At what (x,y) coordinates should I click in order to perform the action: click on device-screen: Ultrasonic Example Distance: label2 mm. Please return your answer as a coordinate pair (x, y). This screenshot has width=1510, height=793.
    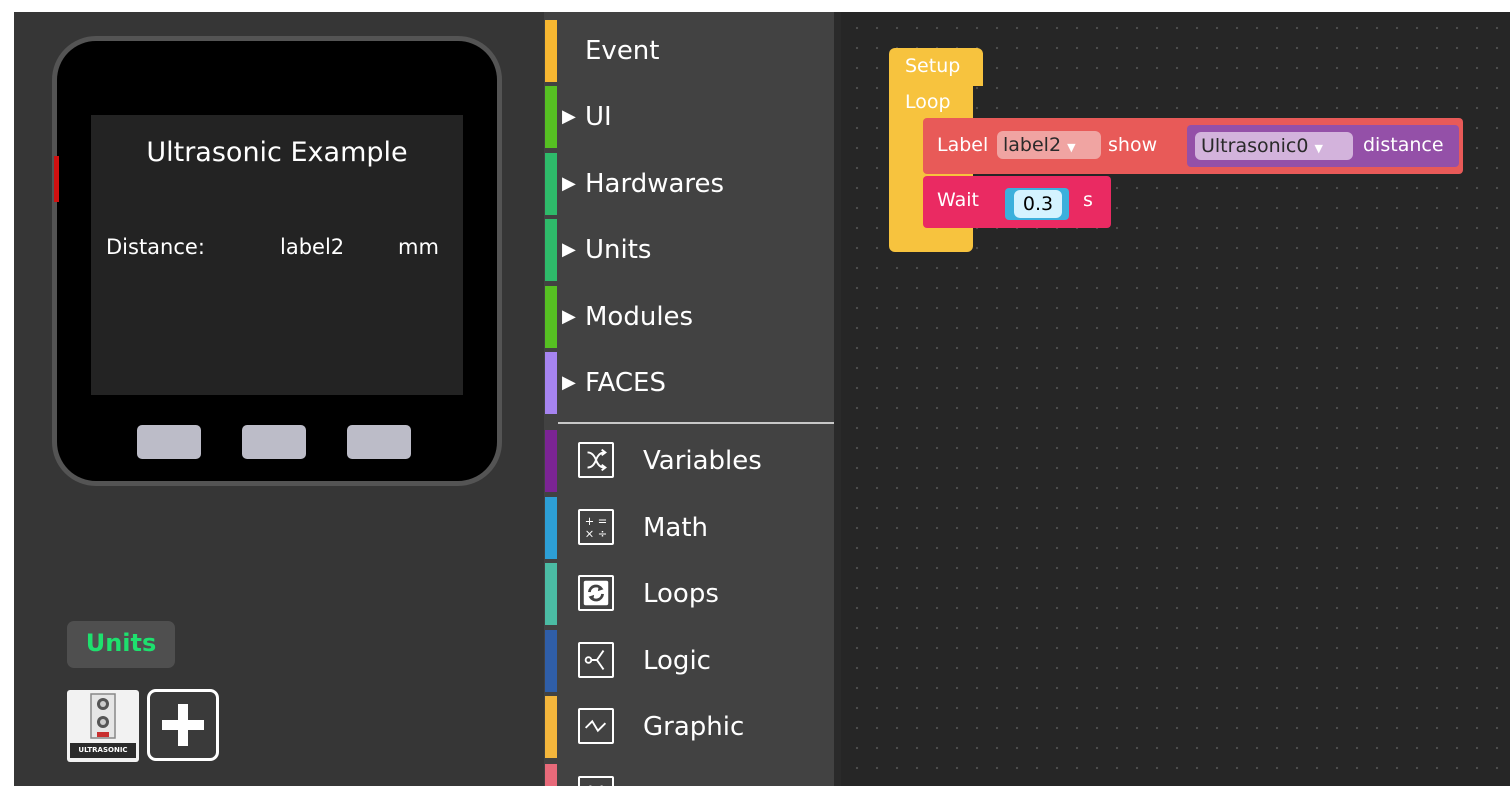
    Looking at the image, I should click on (277, 255).